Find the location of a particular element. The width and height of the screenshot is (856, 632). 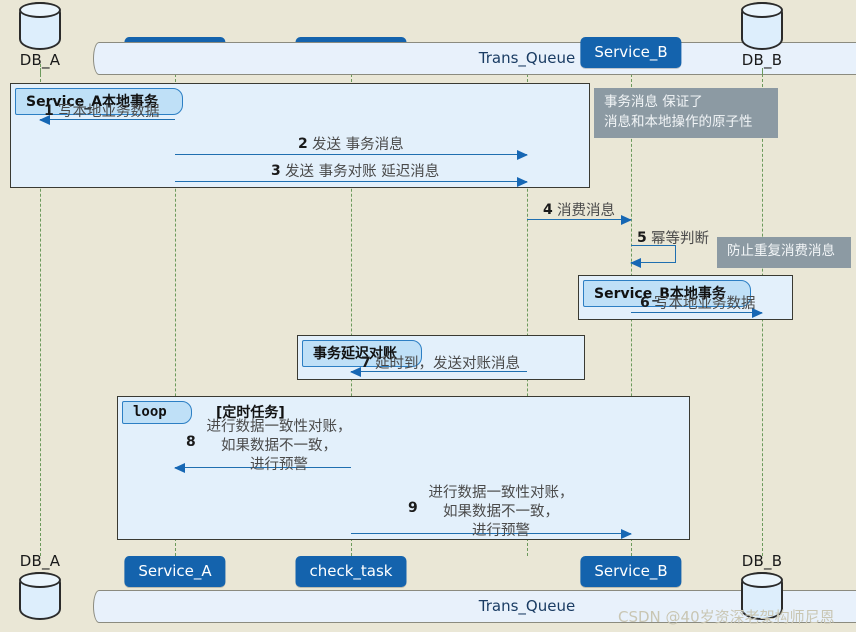

watermark-text: CSDN @40岁资深老架构师尼恩 is located at coordinates (726, 617).